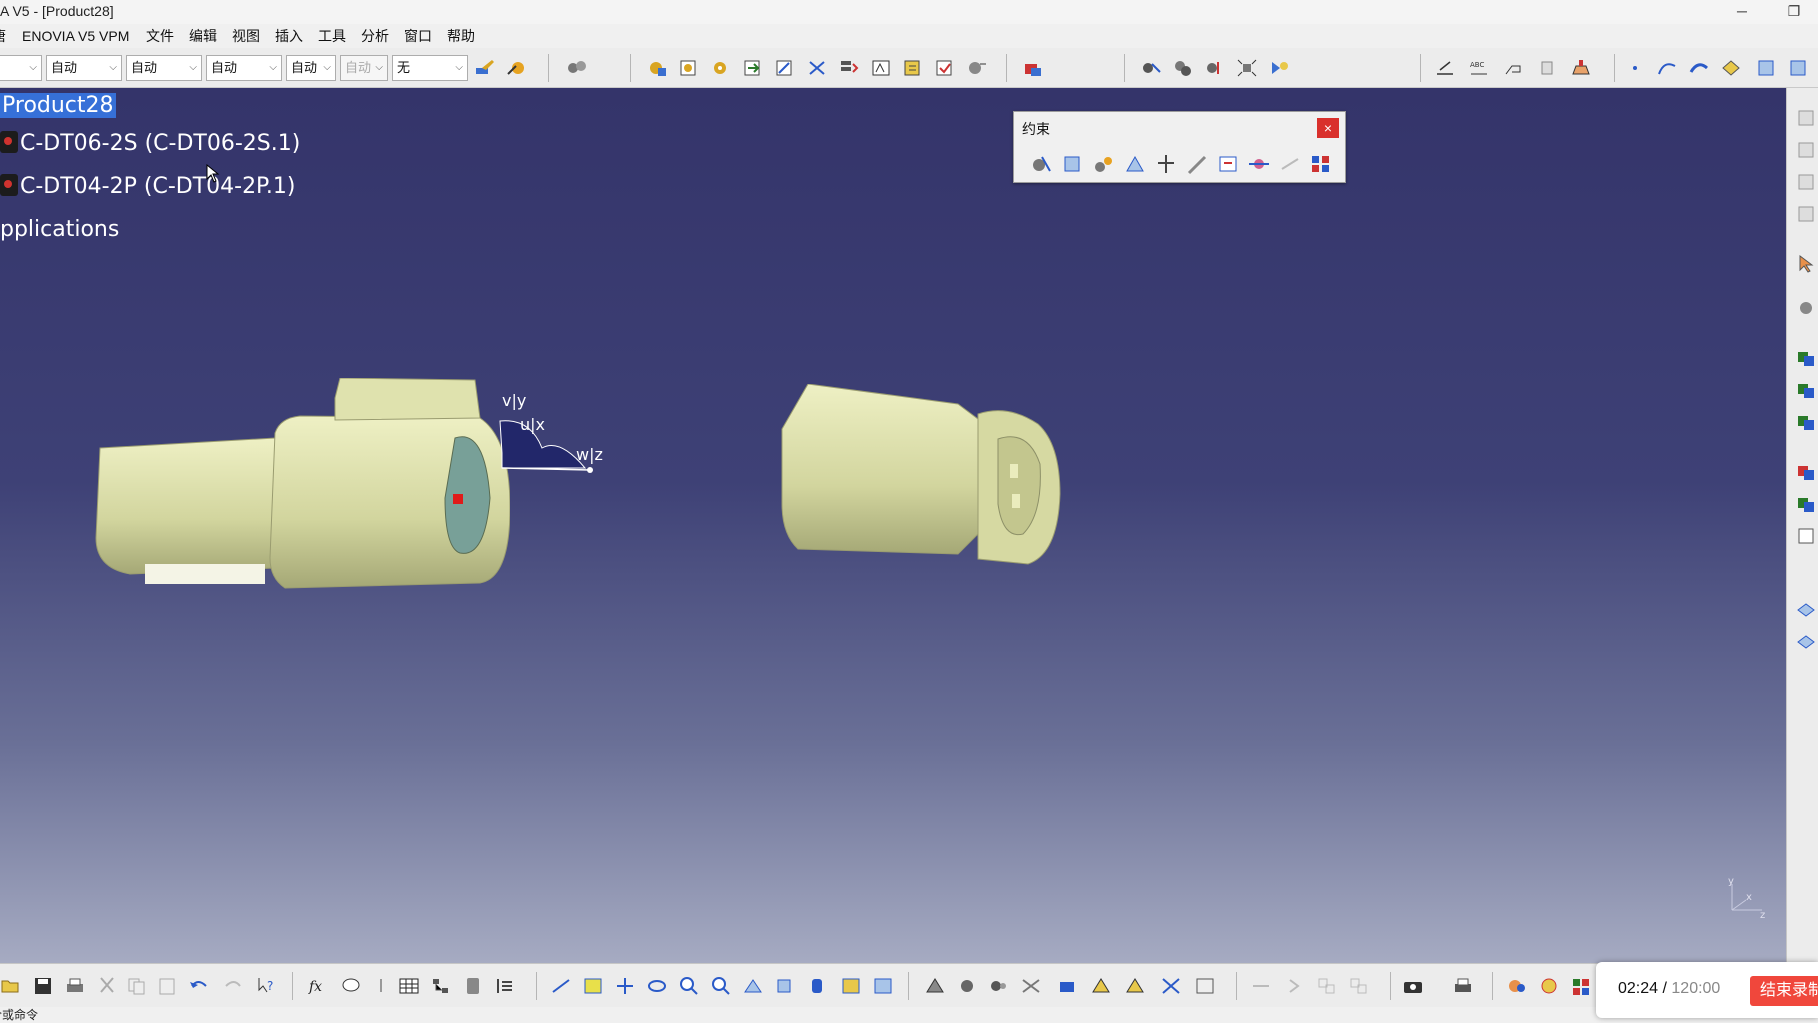  Describe the element at coordinates (1259, 164) in the screenshot. I see `flexible-rigid-icon` at that location.